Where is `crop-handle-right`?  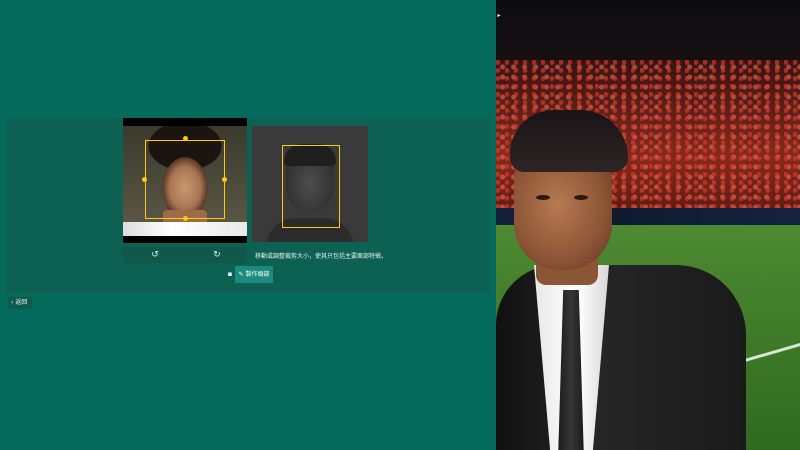 crop-handle-right is located at coordinates (224, 179).